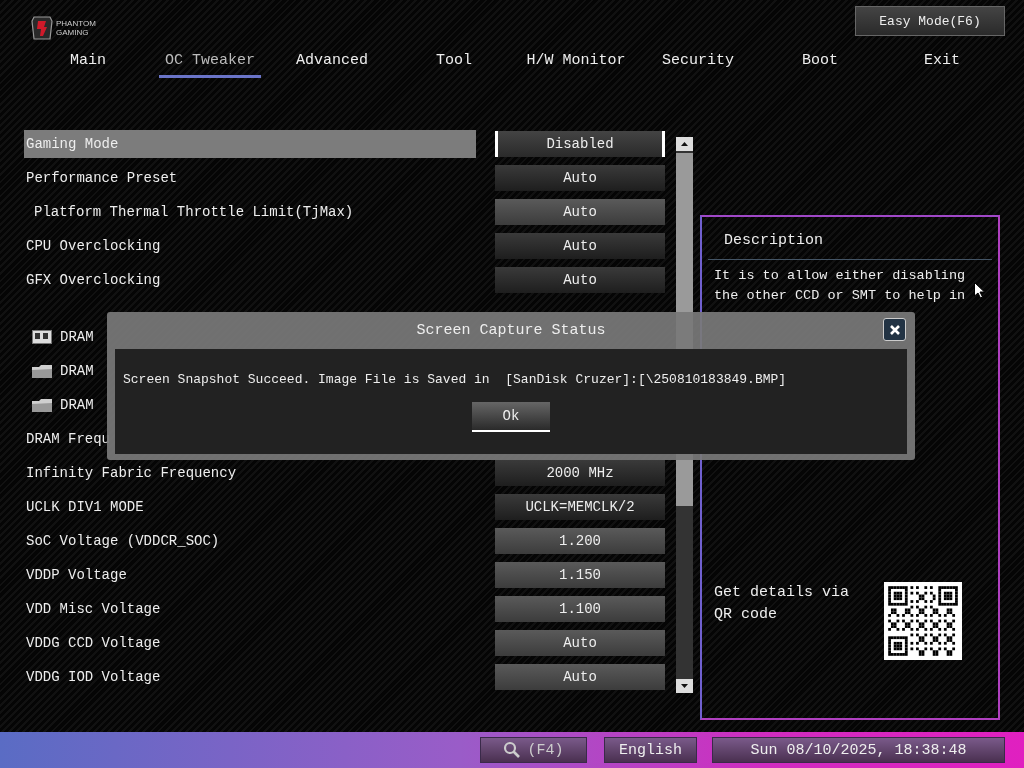 The image size is (1024, 768). What do you see at coordinates (979, 290) in the screenshot?
I see `mouse-pointer-icon` at bounding box center [979, 290].